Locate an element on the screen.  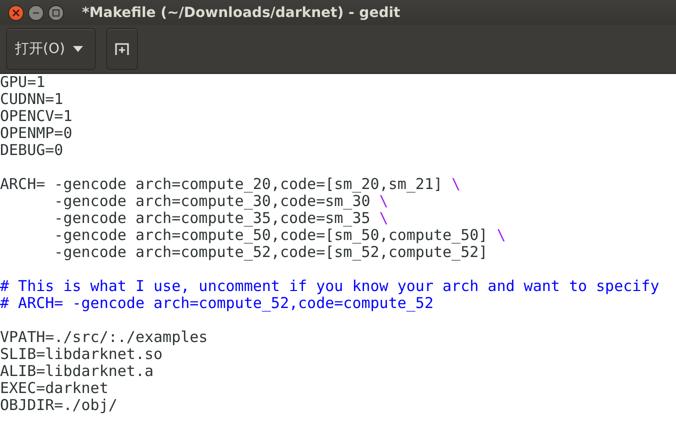
code-line: -gencode arch=compute_52,code=[sm_52,compute_52] is located at coordinates (270, 252).